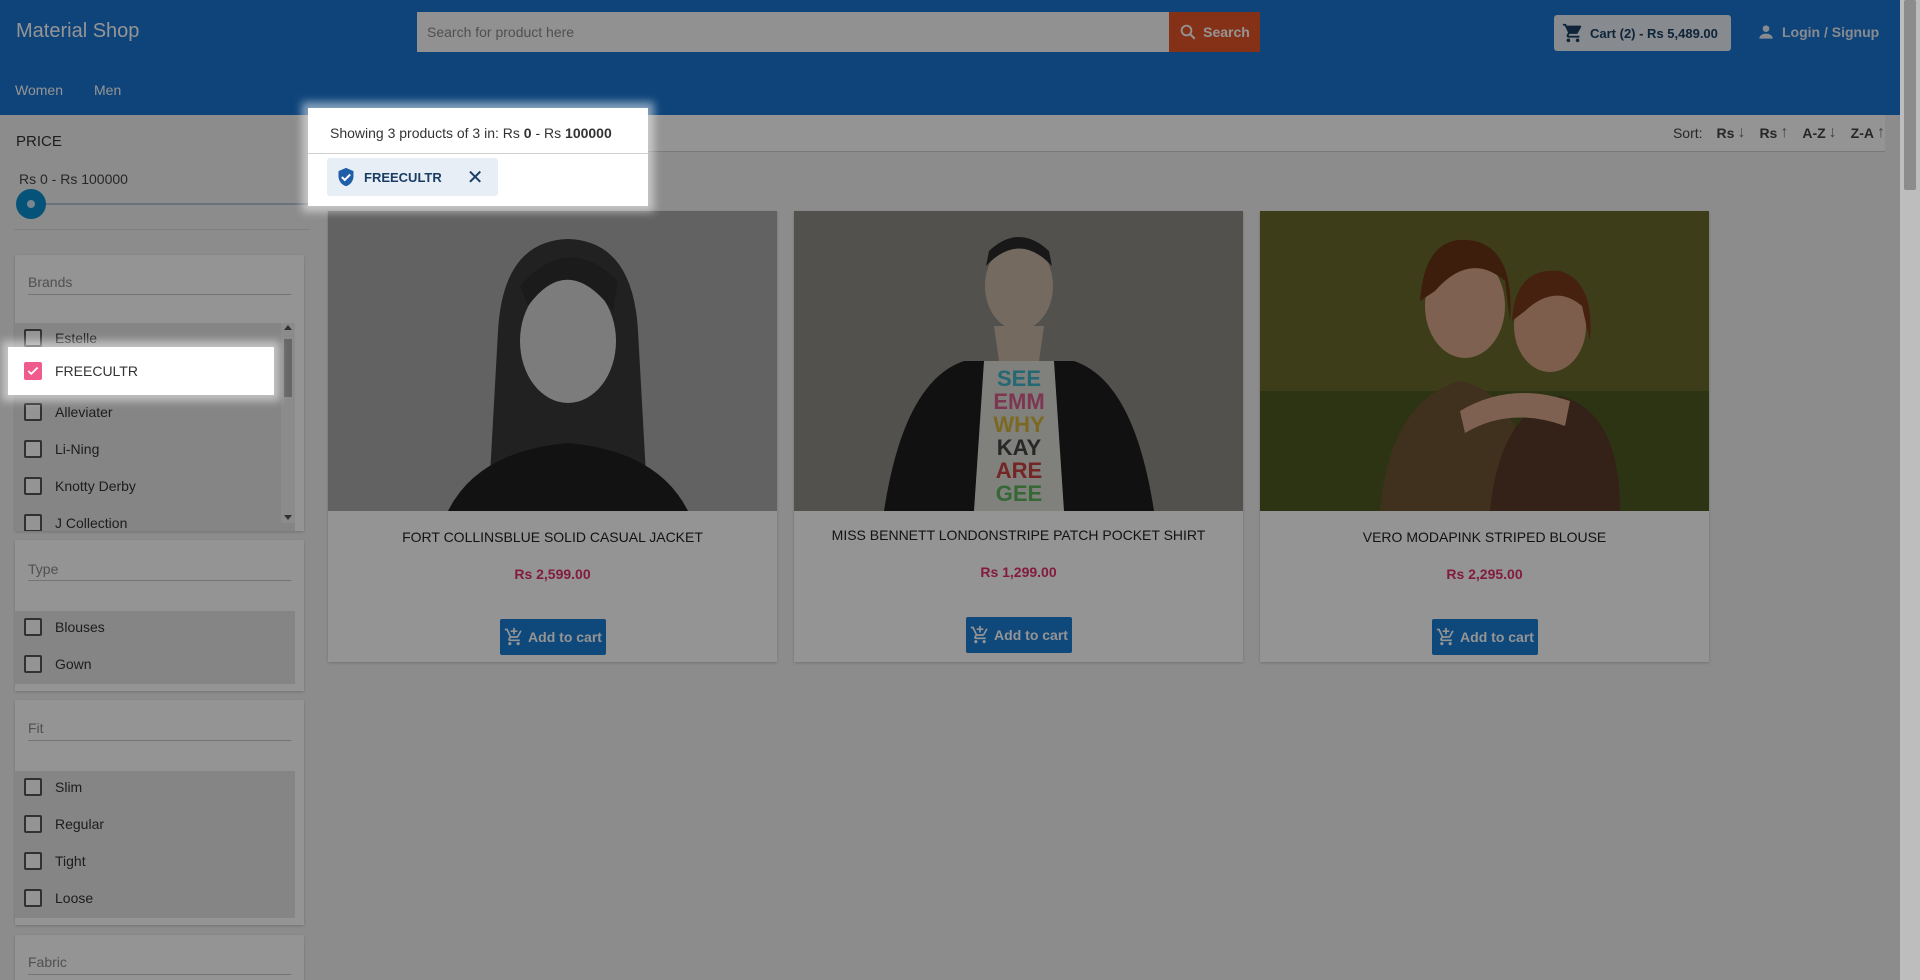  Describe the element at coordinates (950, 90) in the screenshot. I see `category-nav: Women Men` at that location.